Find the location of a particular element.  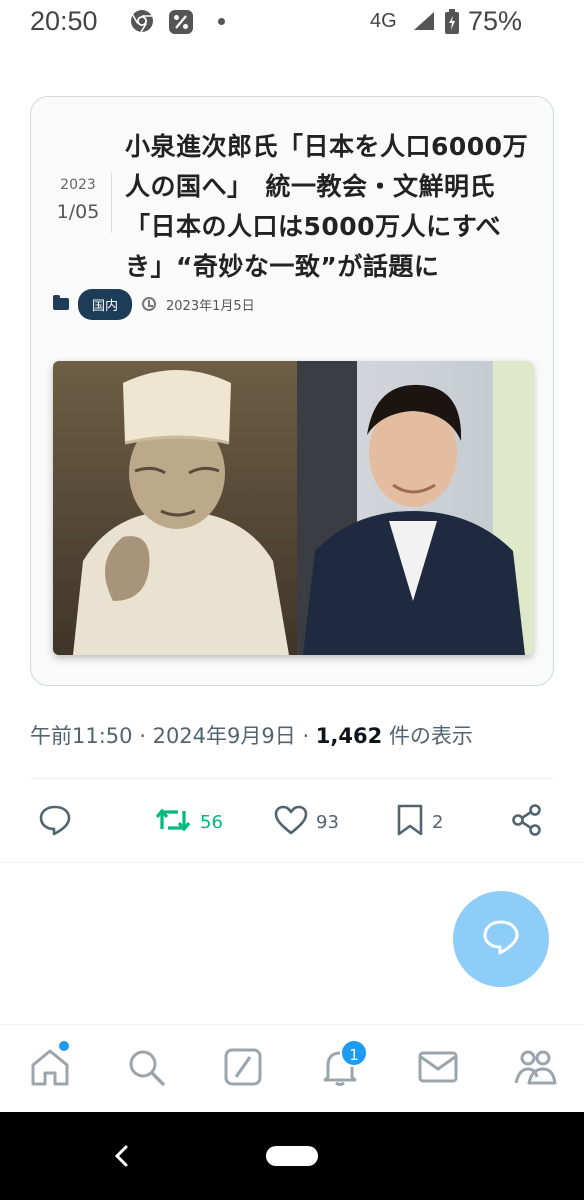

clock-icon is located at coordinates (149, 304).